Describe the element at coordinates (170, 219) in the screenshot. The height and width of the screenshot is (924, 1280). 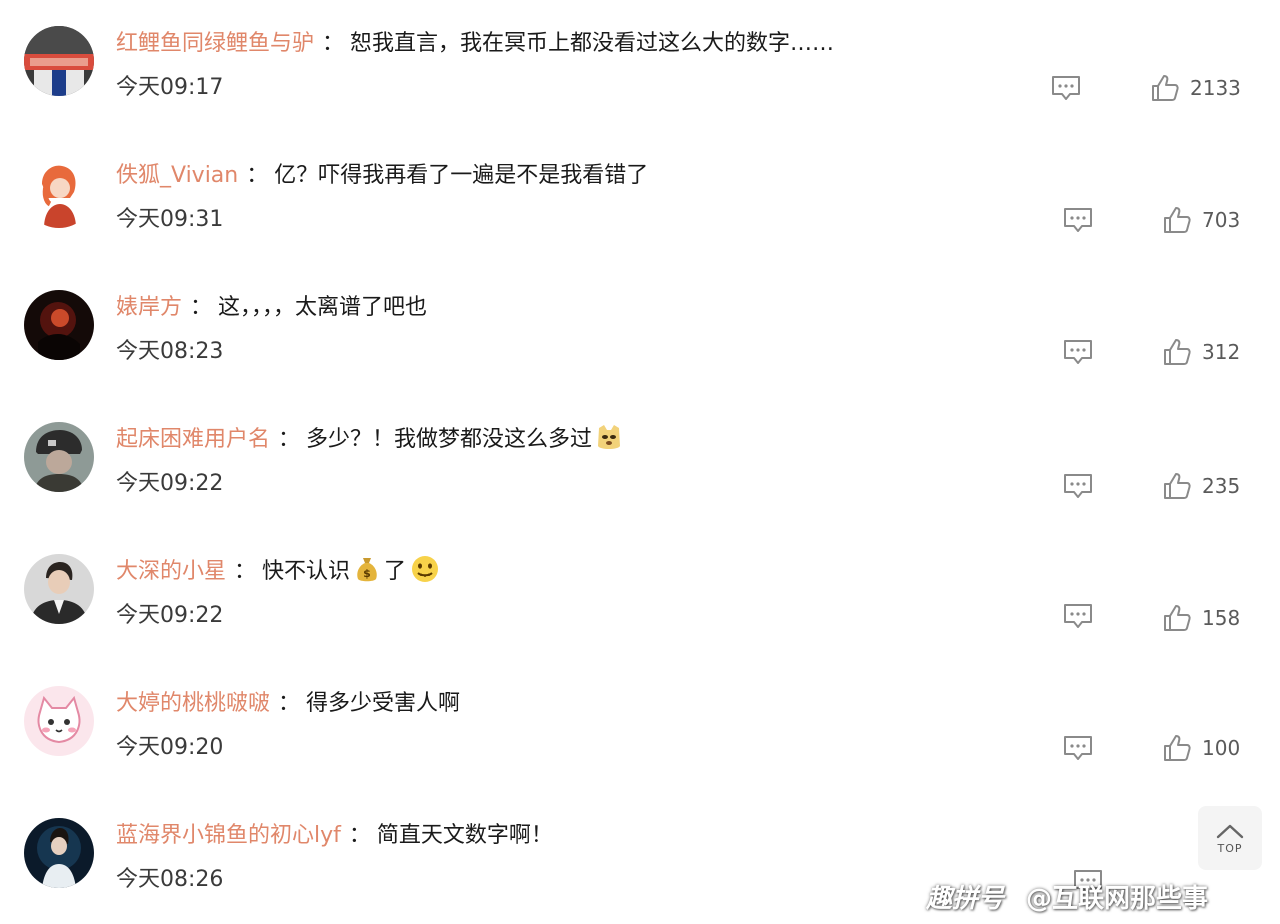
I see `comment-time: 今天09:31` at that location.